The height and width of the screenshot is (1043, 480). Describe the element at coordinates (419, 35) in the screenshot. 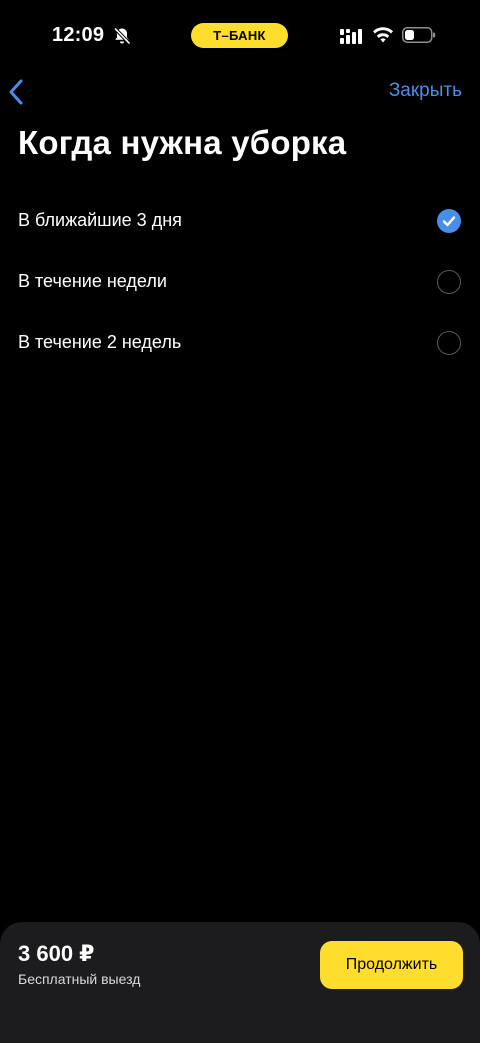

I see `battery-icon` at that location.